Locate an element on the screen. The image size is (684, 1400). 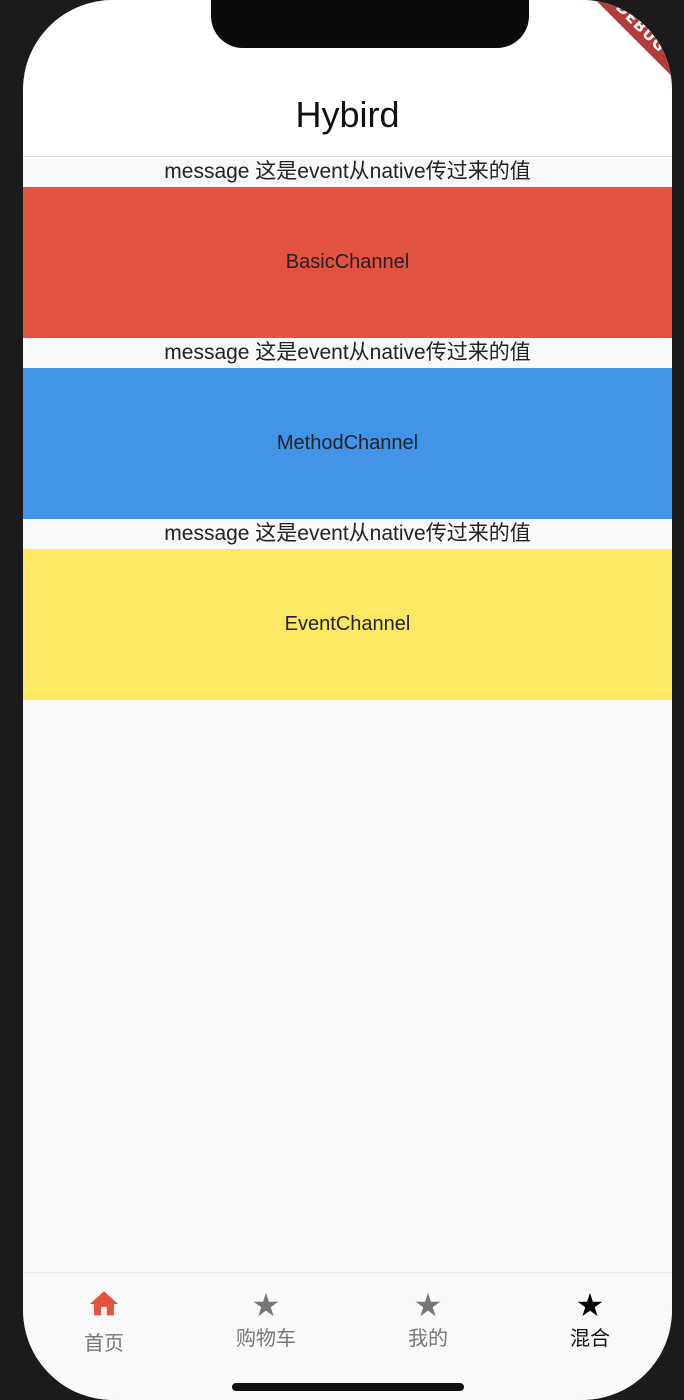
tab-label: 我的 is located at coordinates (428, 1338).